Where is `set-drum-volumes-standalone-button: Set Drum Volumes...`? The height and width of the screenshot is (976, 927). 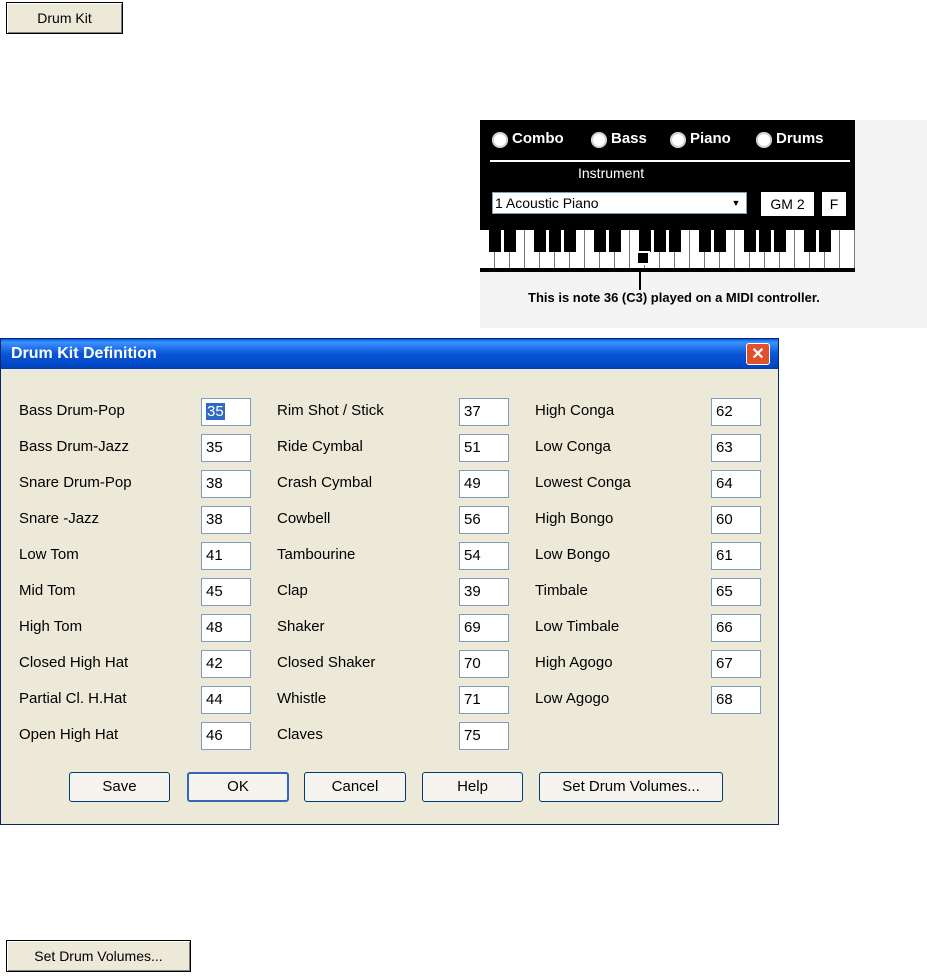
set-drum-volumes-standalone-button: Set Drum Volumes... is located at coordinates (98, 956).